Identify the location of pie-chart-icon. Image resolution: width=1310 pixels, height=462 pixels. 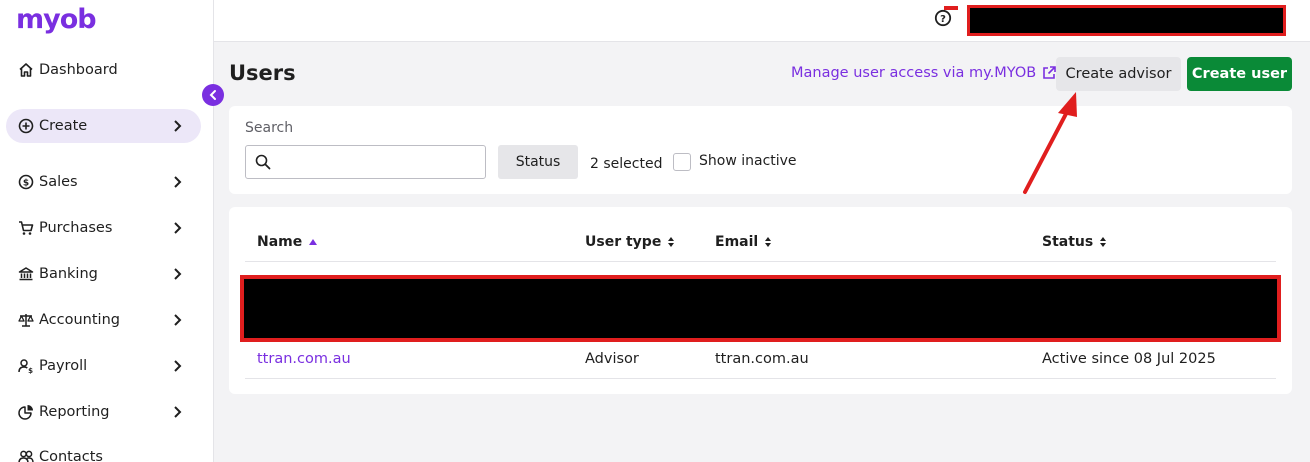
(25, 412).